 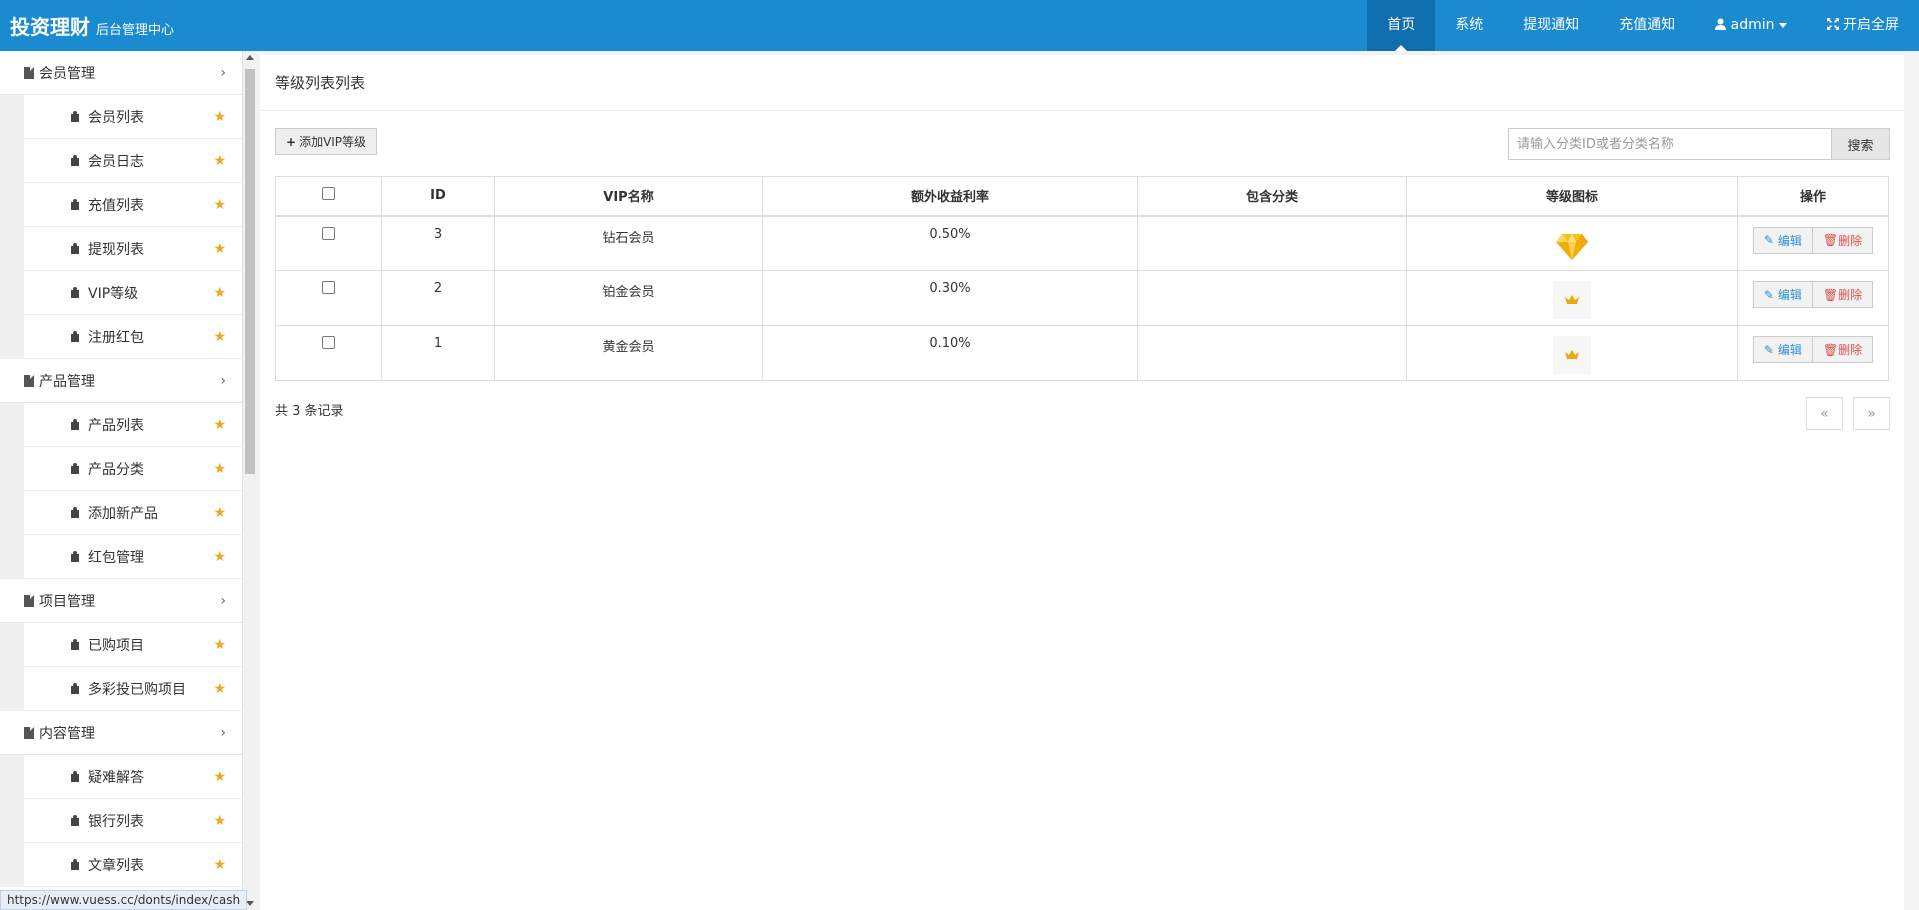 I want to click on sidebar-item-article-list: 文章列表 ★, so click(x=133, y=865).